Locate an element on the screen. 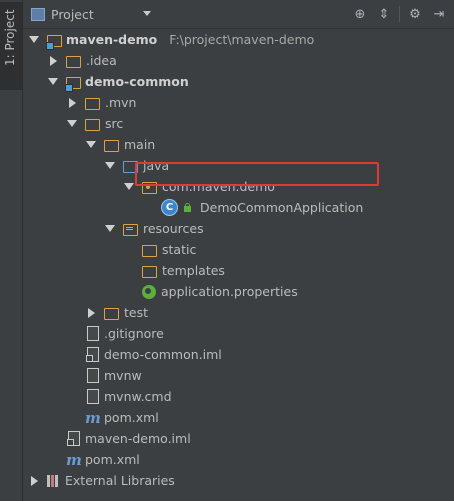 This screenshot has height=501, width=454. tool-window-strip: 1: Project is located at coordinates (11, 250).